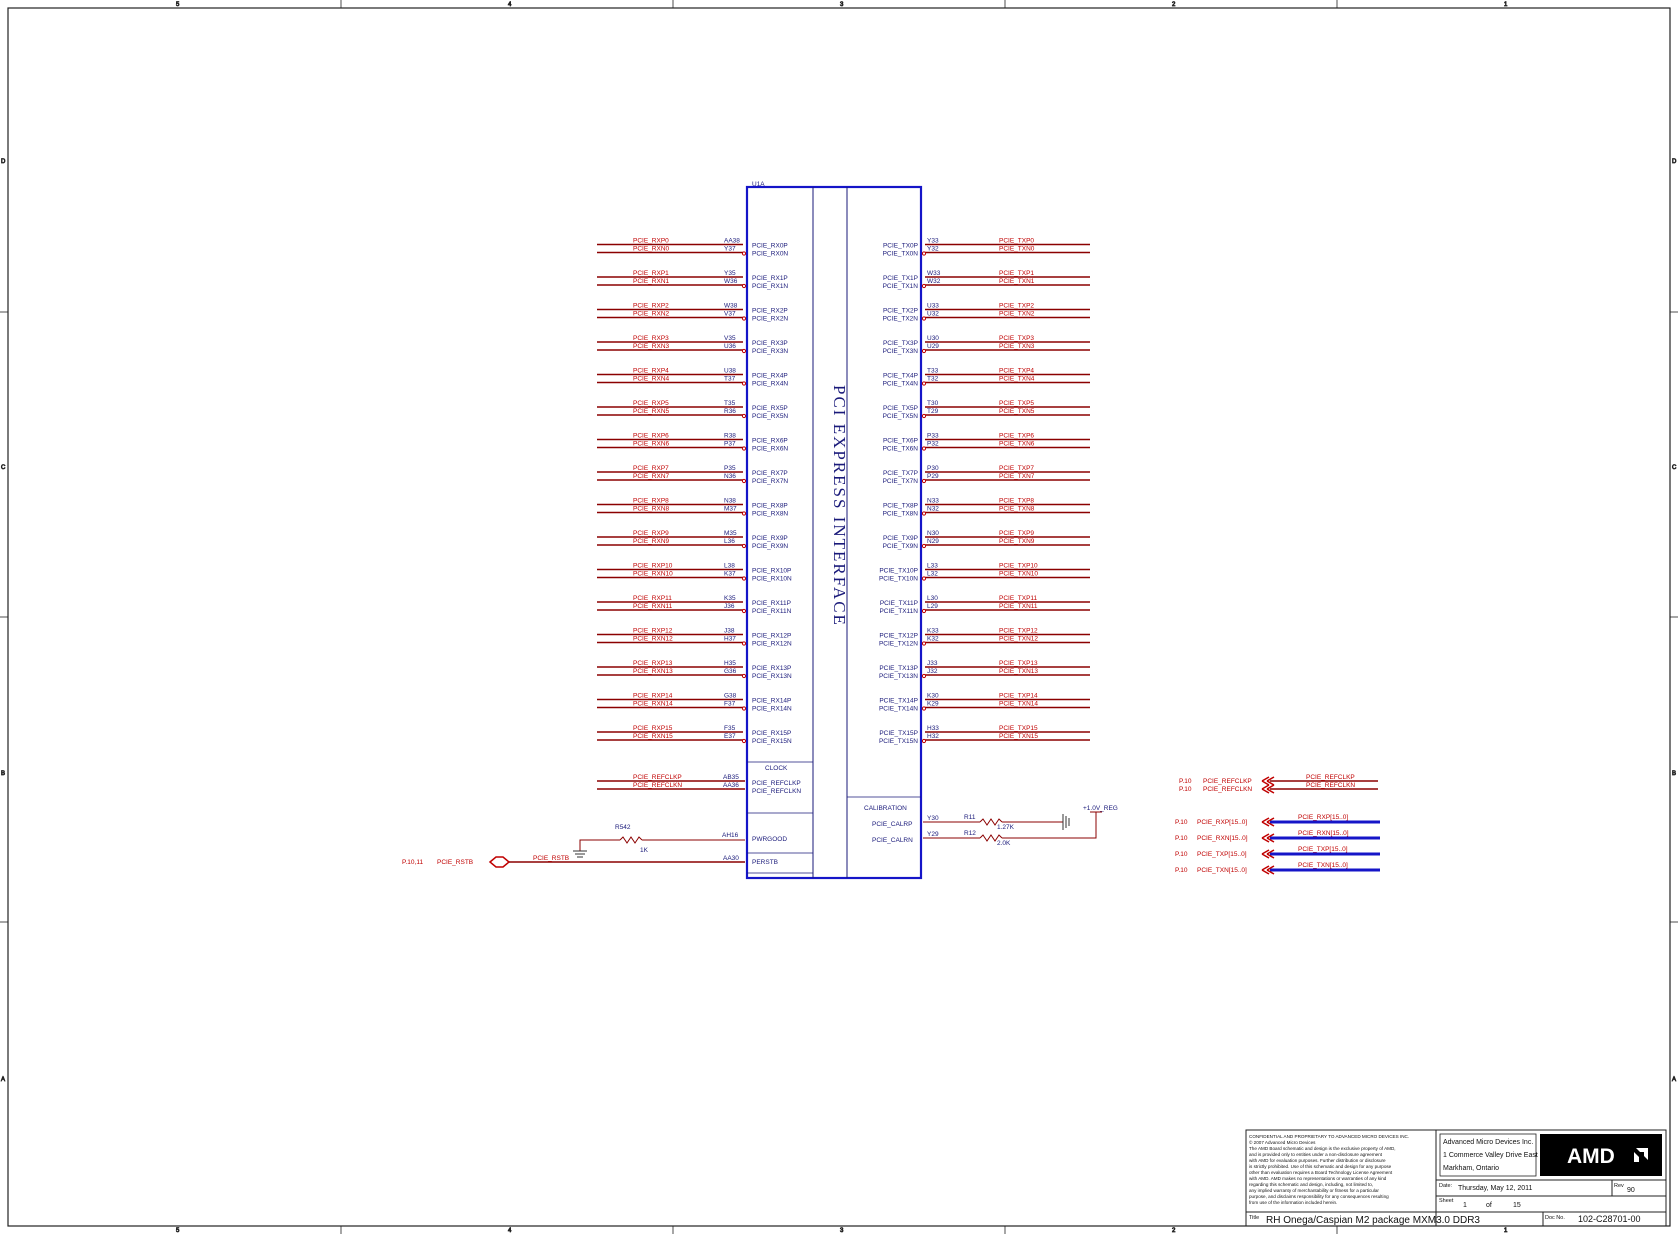  Describe the element at coordinates (776, 791) in the screenshot. I see `refclkn-pin: PCIE_REFCLKN` at that location.